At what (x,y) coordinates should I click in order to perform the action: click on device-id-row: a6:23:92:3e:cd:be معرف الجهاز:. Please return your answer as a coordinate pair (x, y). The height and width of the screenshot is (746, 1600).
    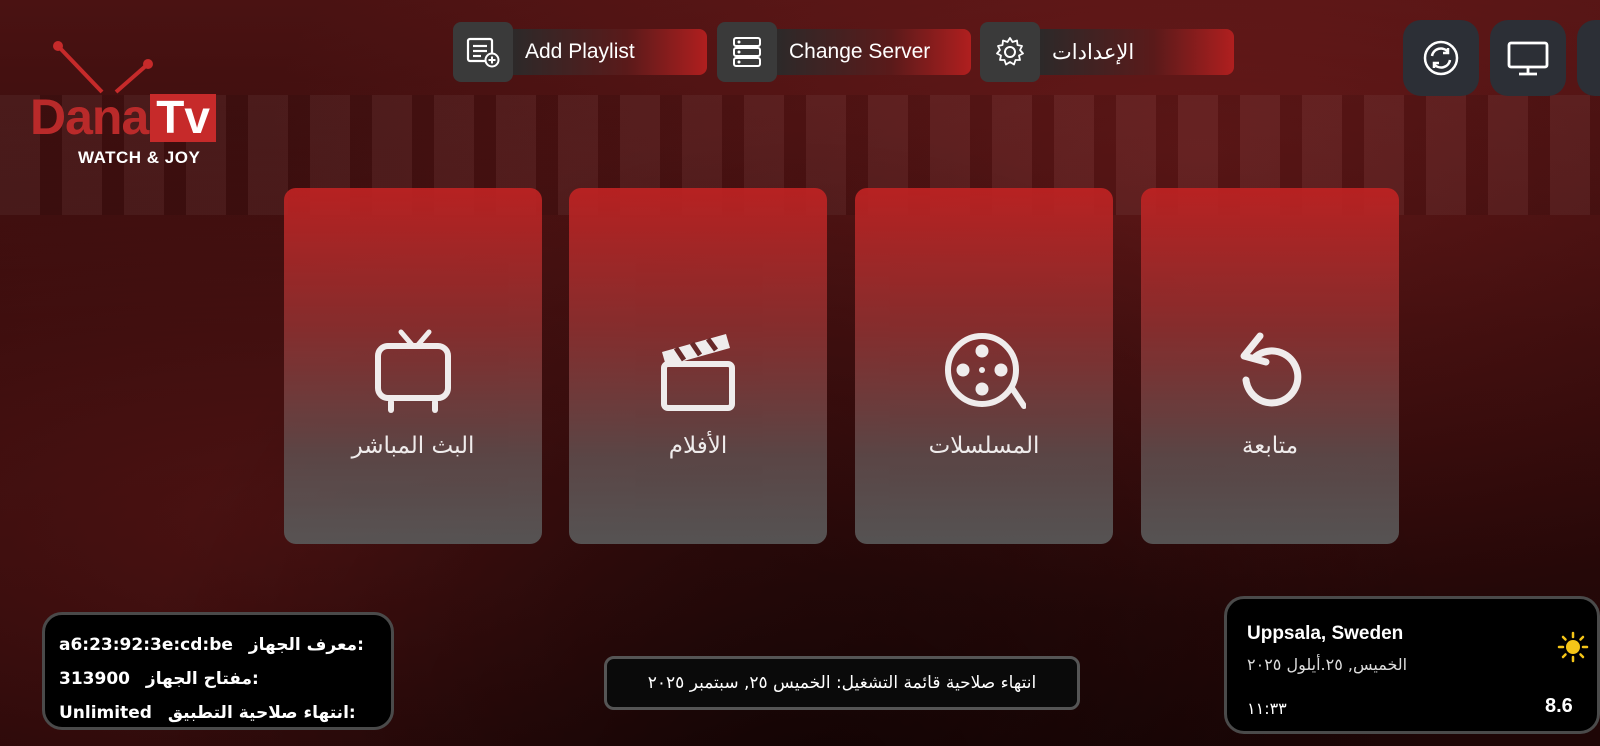
    Looking at the image, I should click on (211, 645).